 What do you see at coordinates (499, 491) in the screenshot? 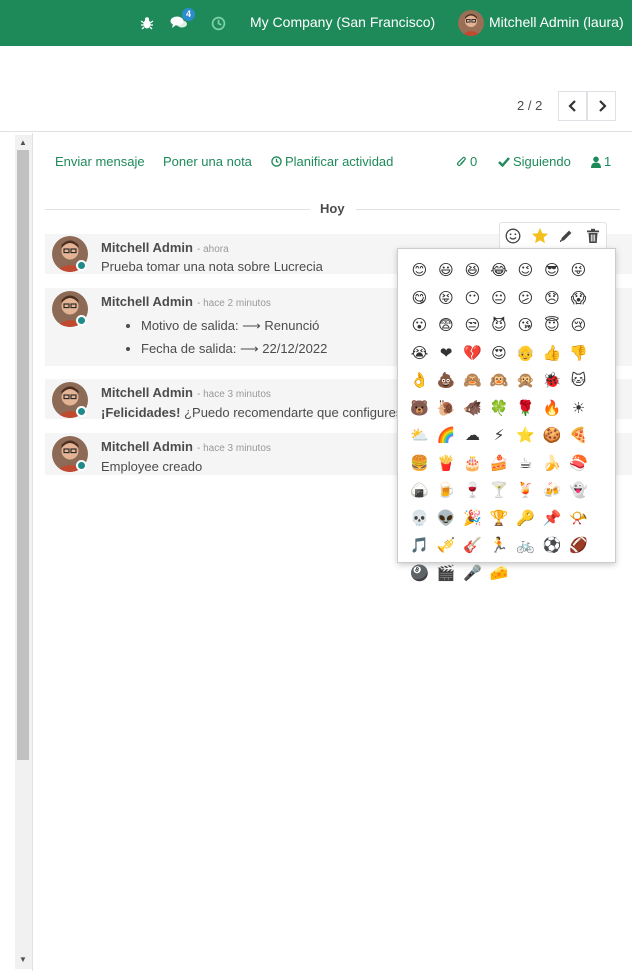
I see `emoji-option: 🍸` at bounding box center [499, 491].